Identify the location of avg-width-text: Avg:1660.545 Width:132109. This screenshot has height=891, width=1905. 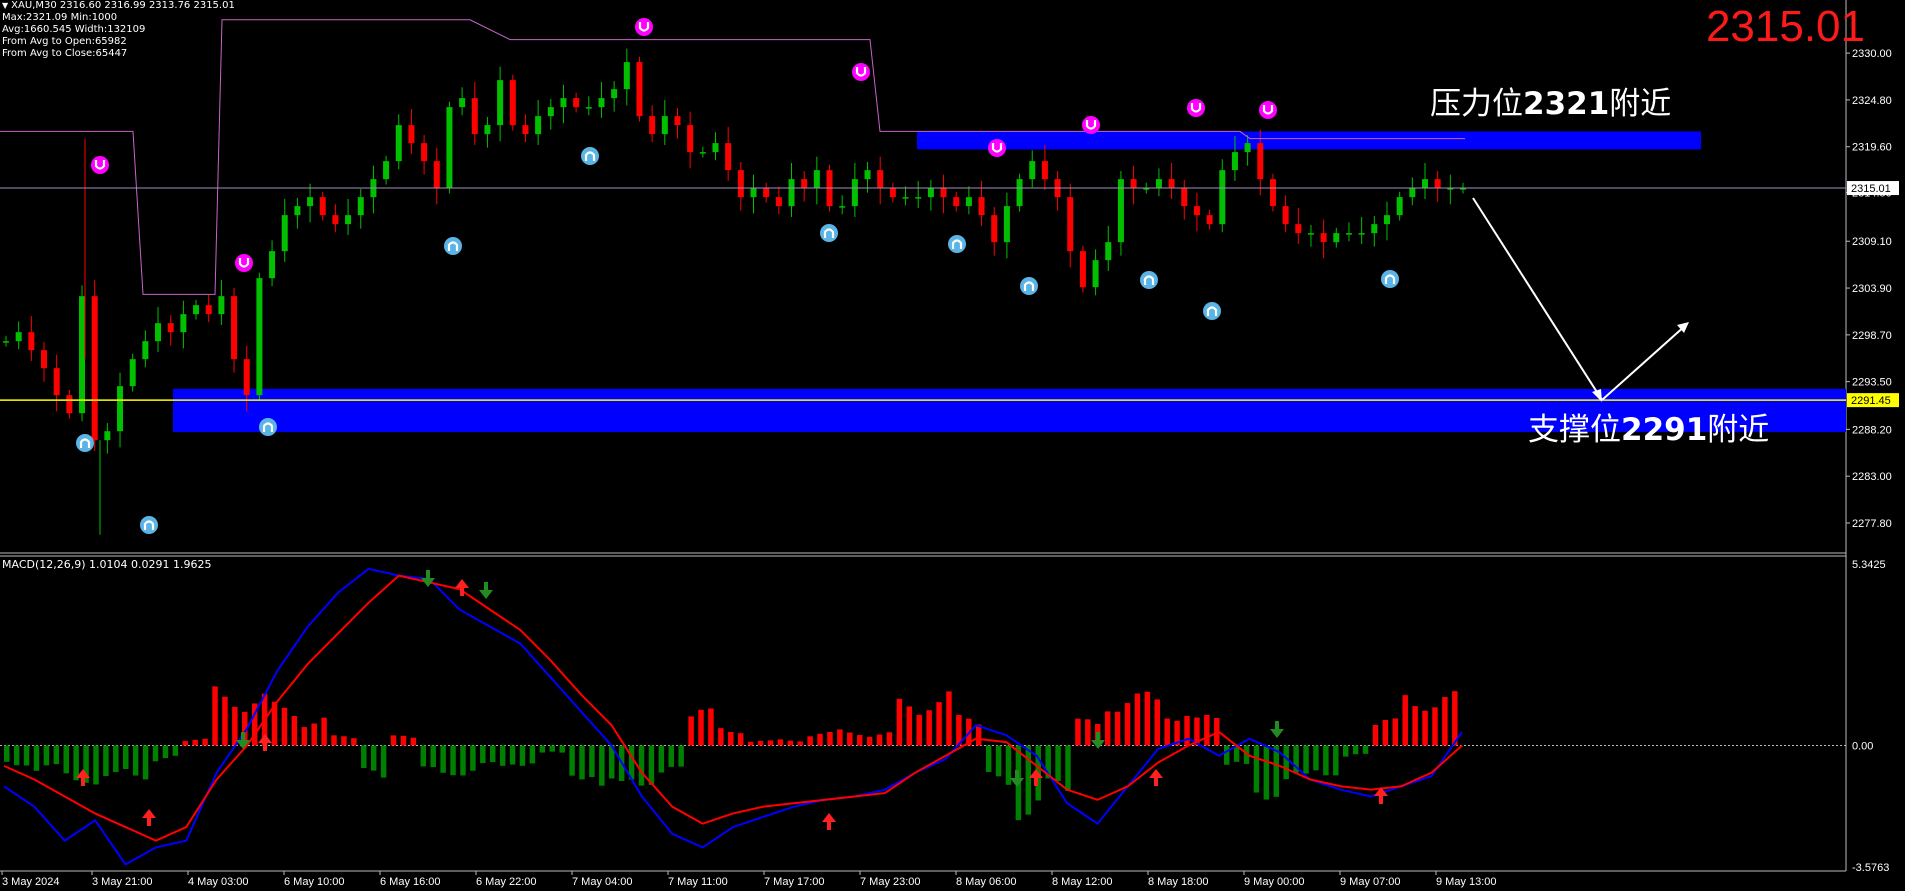
(74, 29).